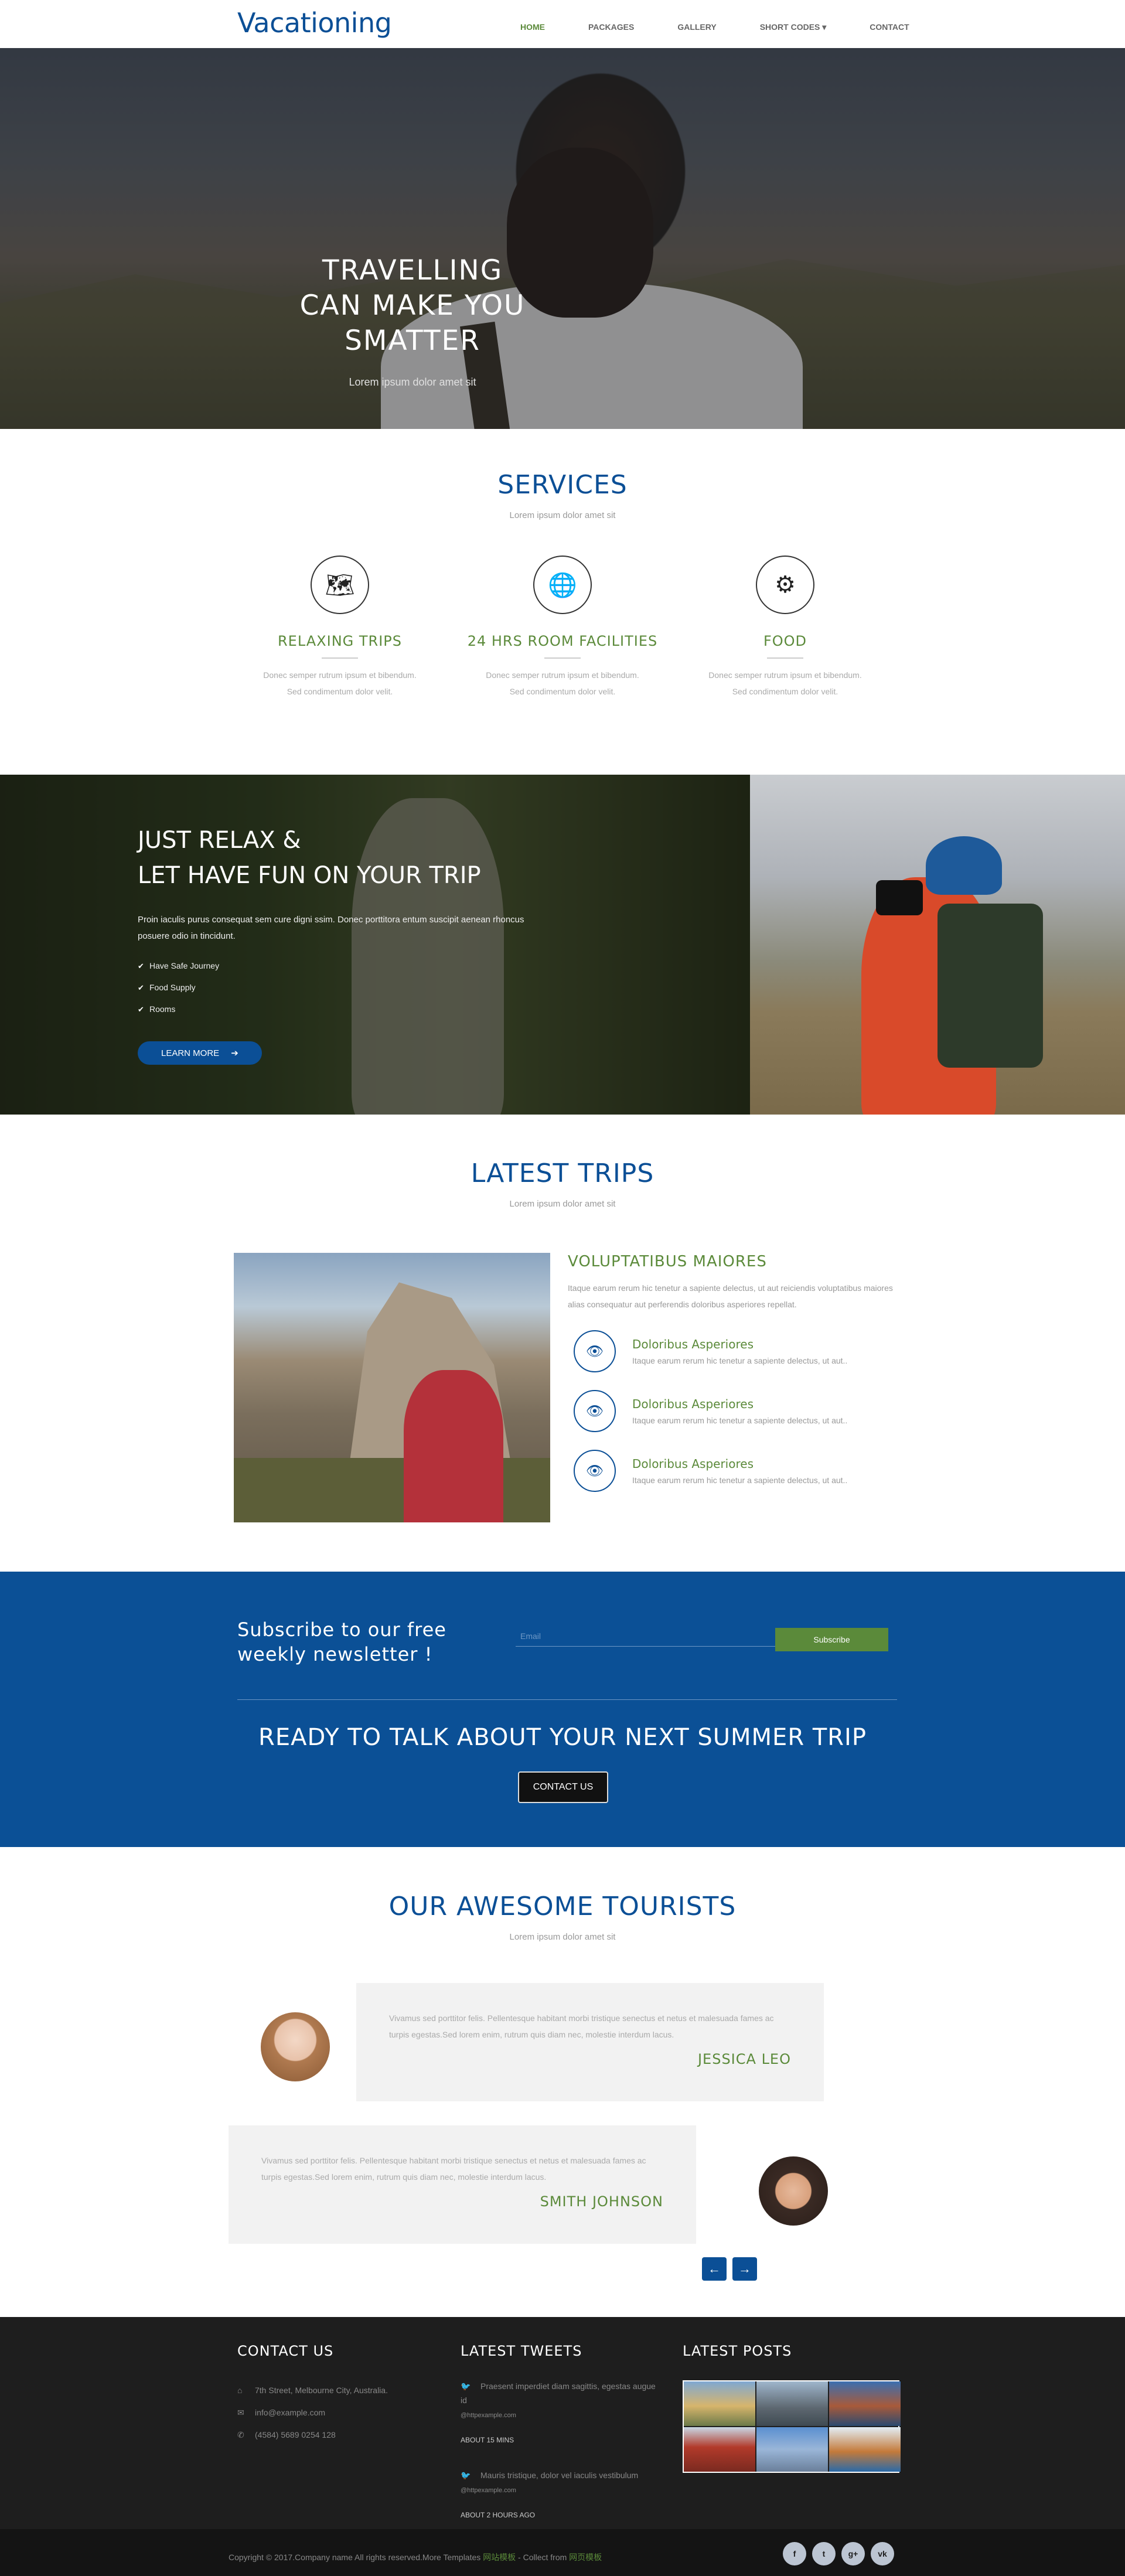 The width and height of the screenshot is (1125, 2576). I want to click on nav-home: HOME, so click(532, 27).